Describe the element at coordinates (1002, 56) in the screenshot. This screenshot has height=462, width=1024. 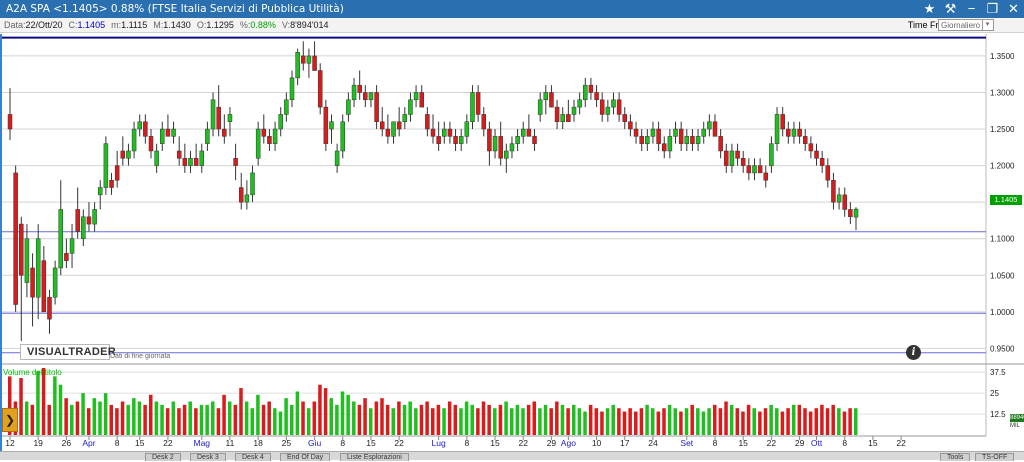
I see `price-tick-label: 1.3500` at that location.